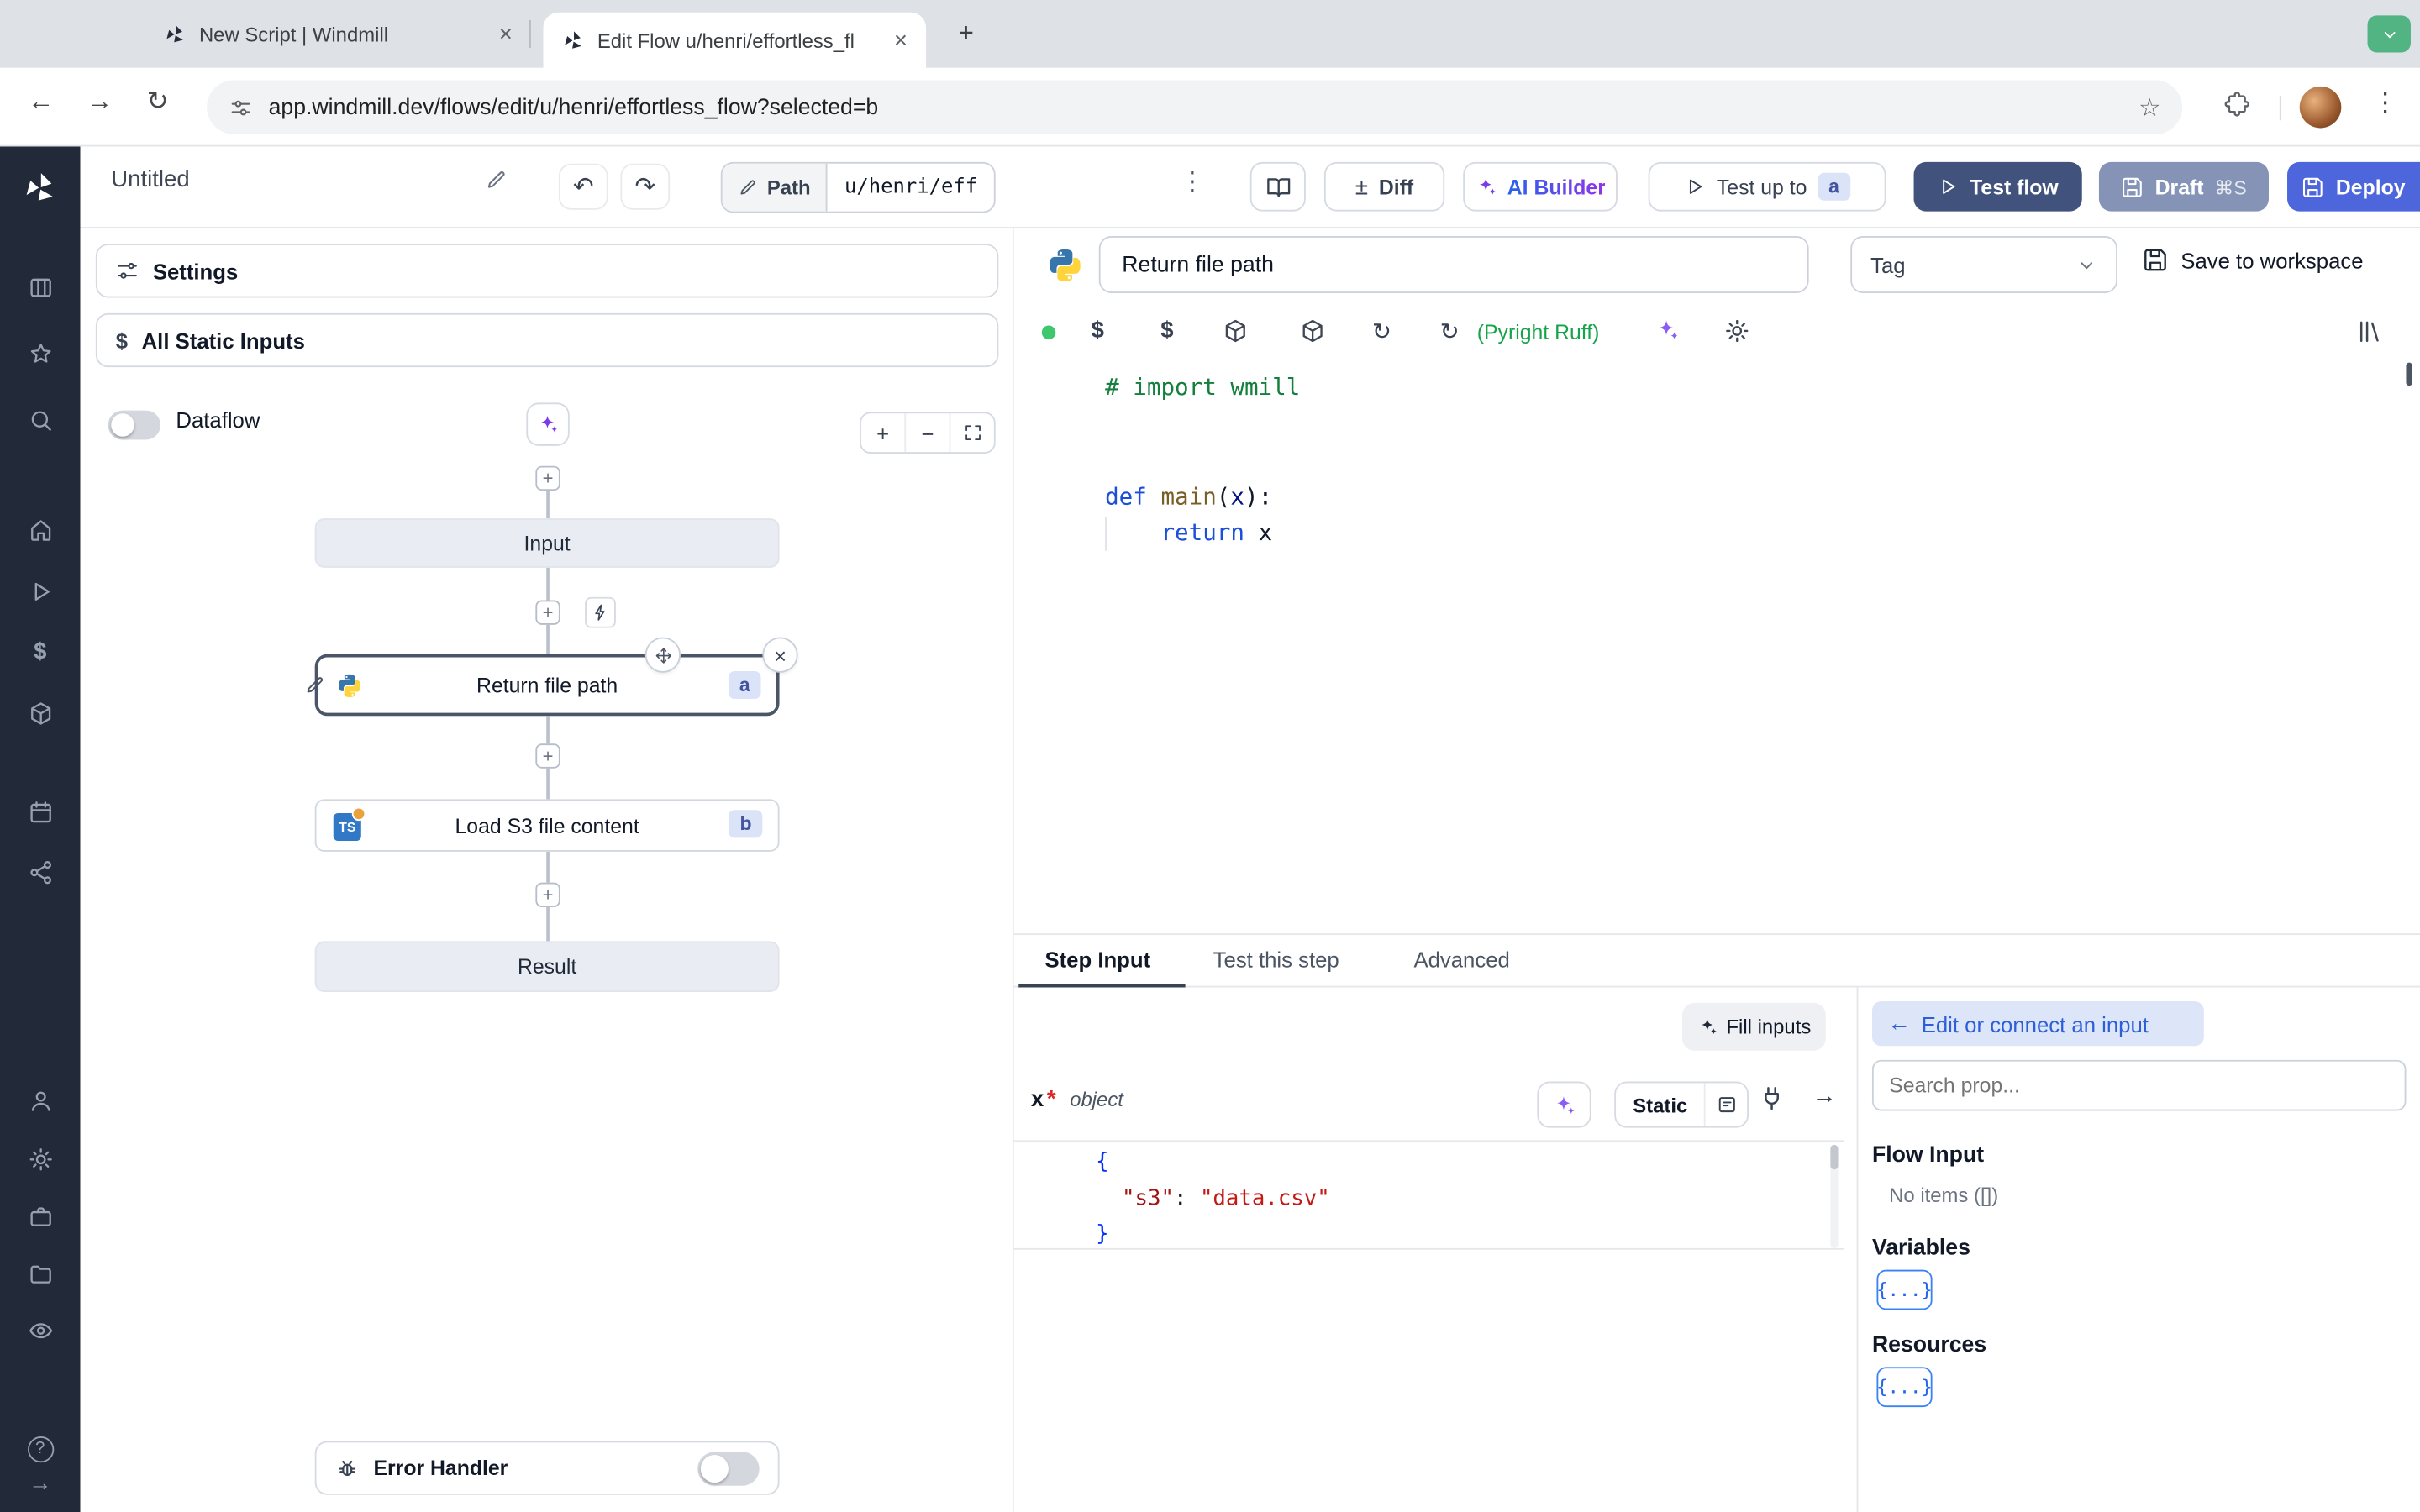  Describe the element at coordinates (1727, 1104) in the screenshot. I see `form-toggle-icon` at that location.